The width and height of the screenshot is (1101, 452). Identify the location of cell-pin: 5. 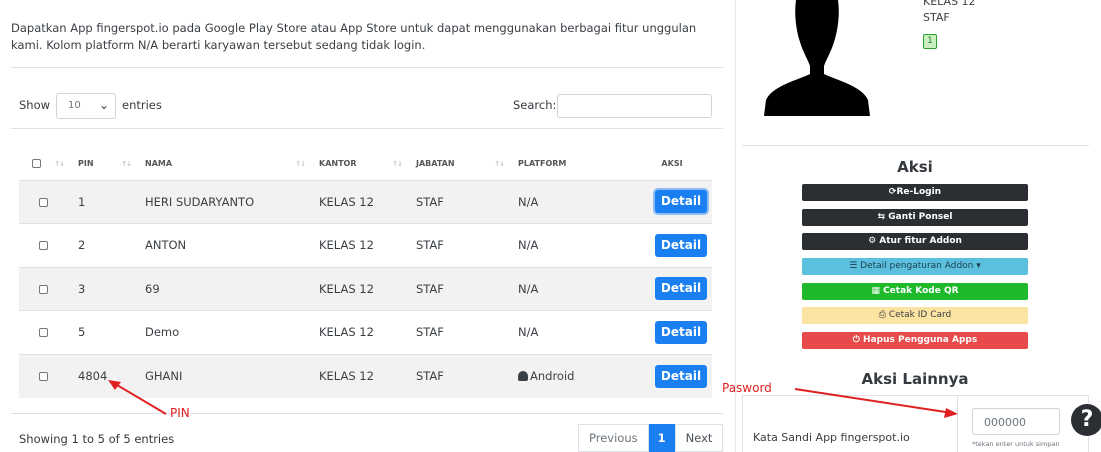
(105, 332).